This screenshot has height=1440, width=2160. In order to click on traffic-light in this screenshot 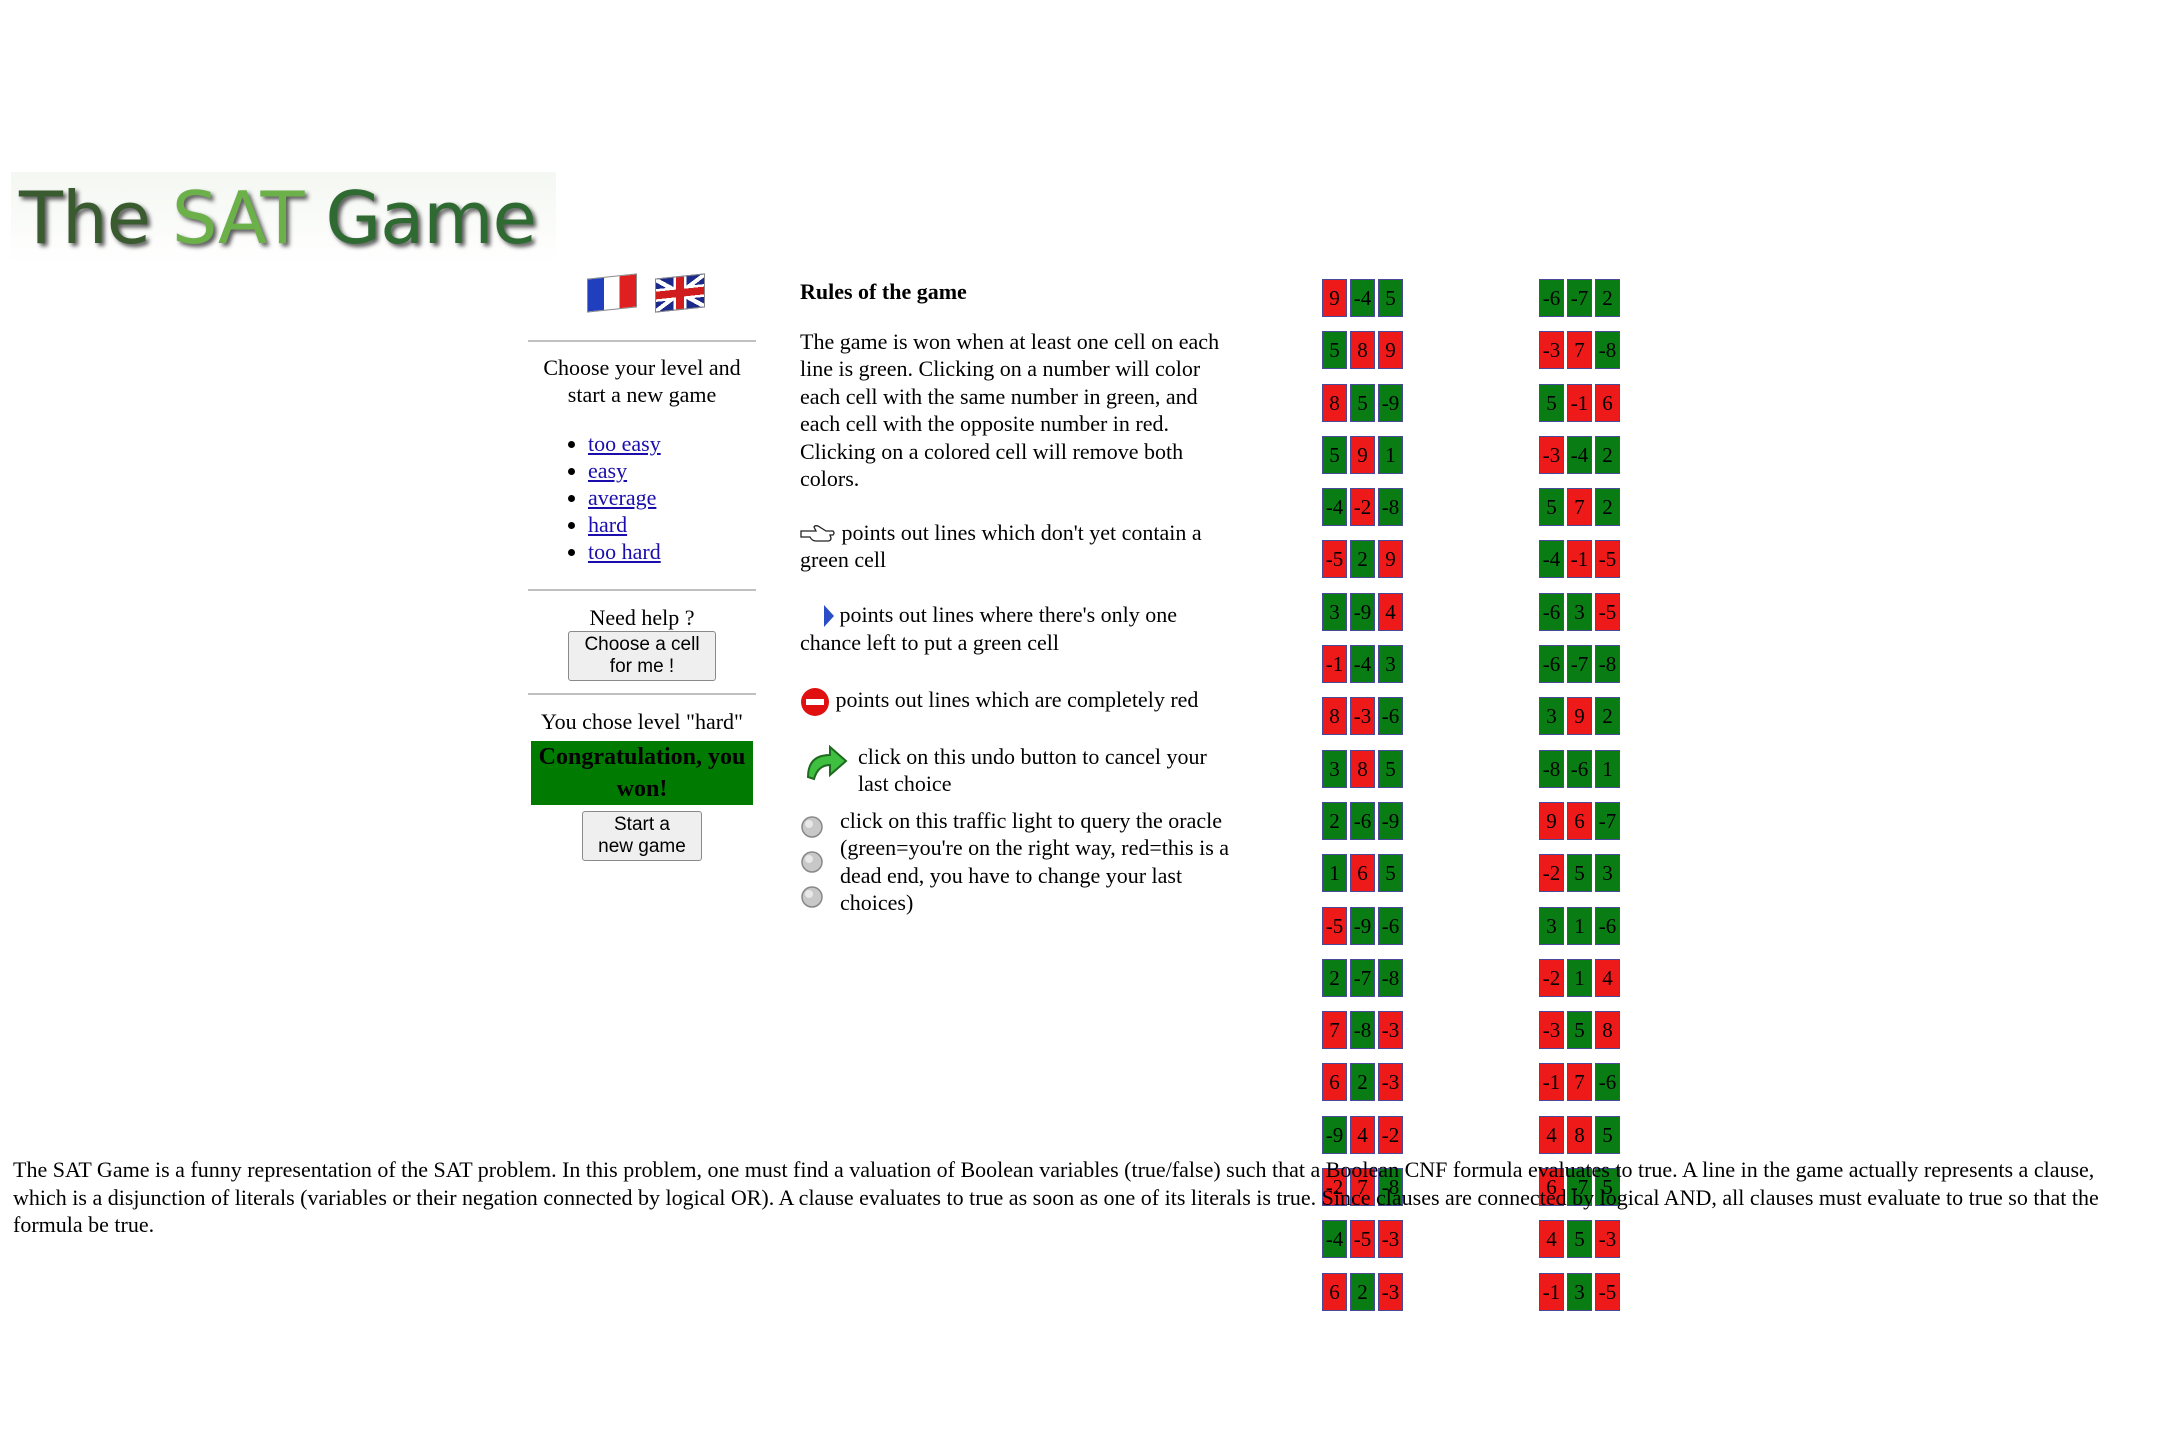, I will do `click(820, 862)`.